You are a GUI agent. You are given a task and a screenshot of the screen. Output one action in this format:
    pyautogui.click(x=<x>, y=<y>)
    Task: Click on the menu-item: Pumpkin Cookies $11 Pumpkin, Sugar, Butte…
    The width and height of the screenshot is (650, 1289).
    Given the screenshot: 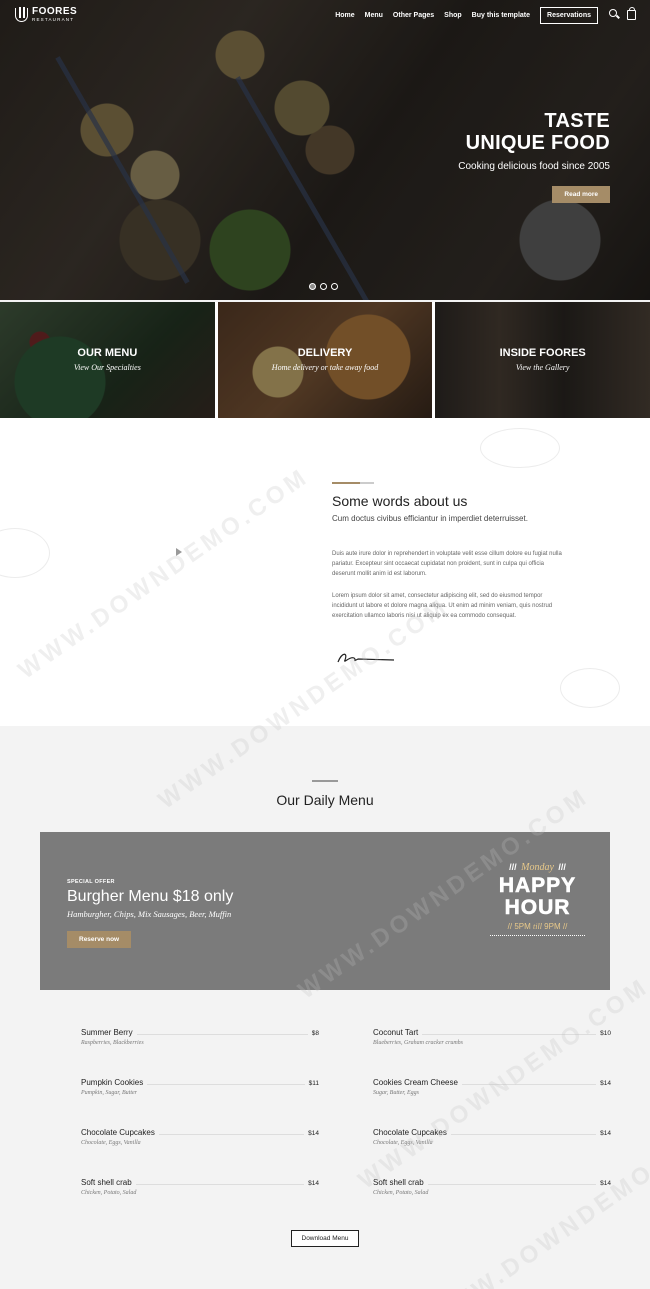 What is the action you would take?
    pyautogui.click(x=200, y=1087)
    